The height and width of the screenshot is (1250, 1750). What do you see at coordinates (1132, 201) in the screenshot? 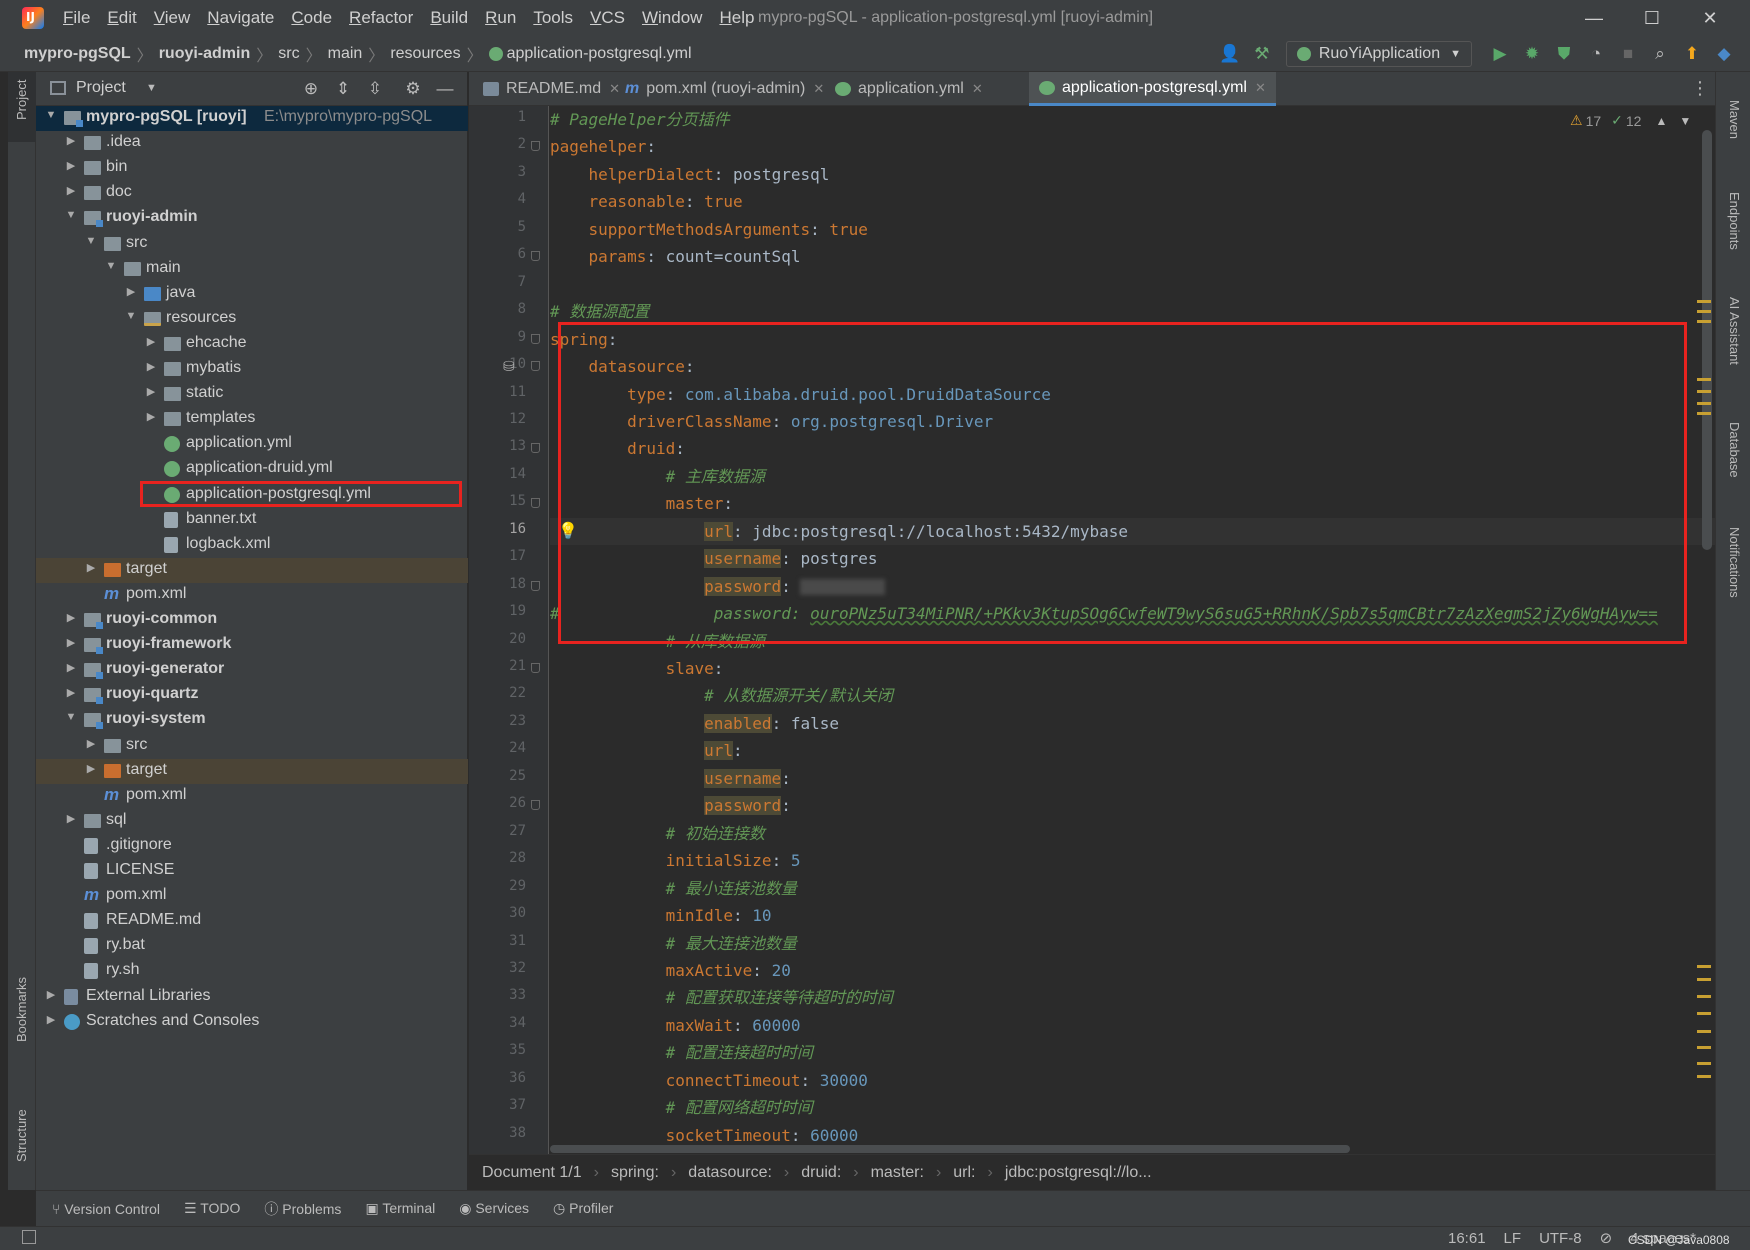
I see `code-line: reasonable: true` at bounding box center [1132, 201].